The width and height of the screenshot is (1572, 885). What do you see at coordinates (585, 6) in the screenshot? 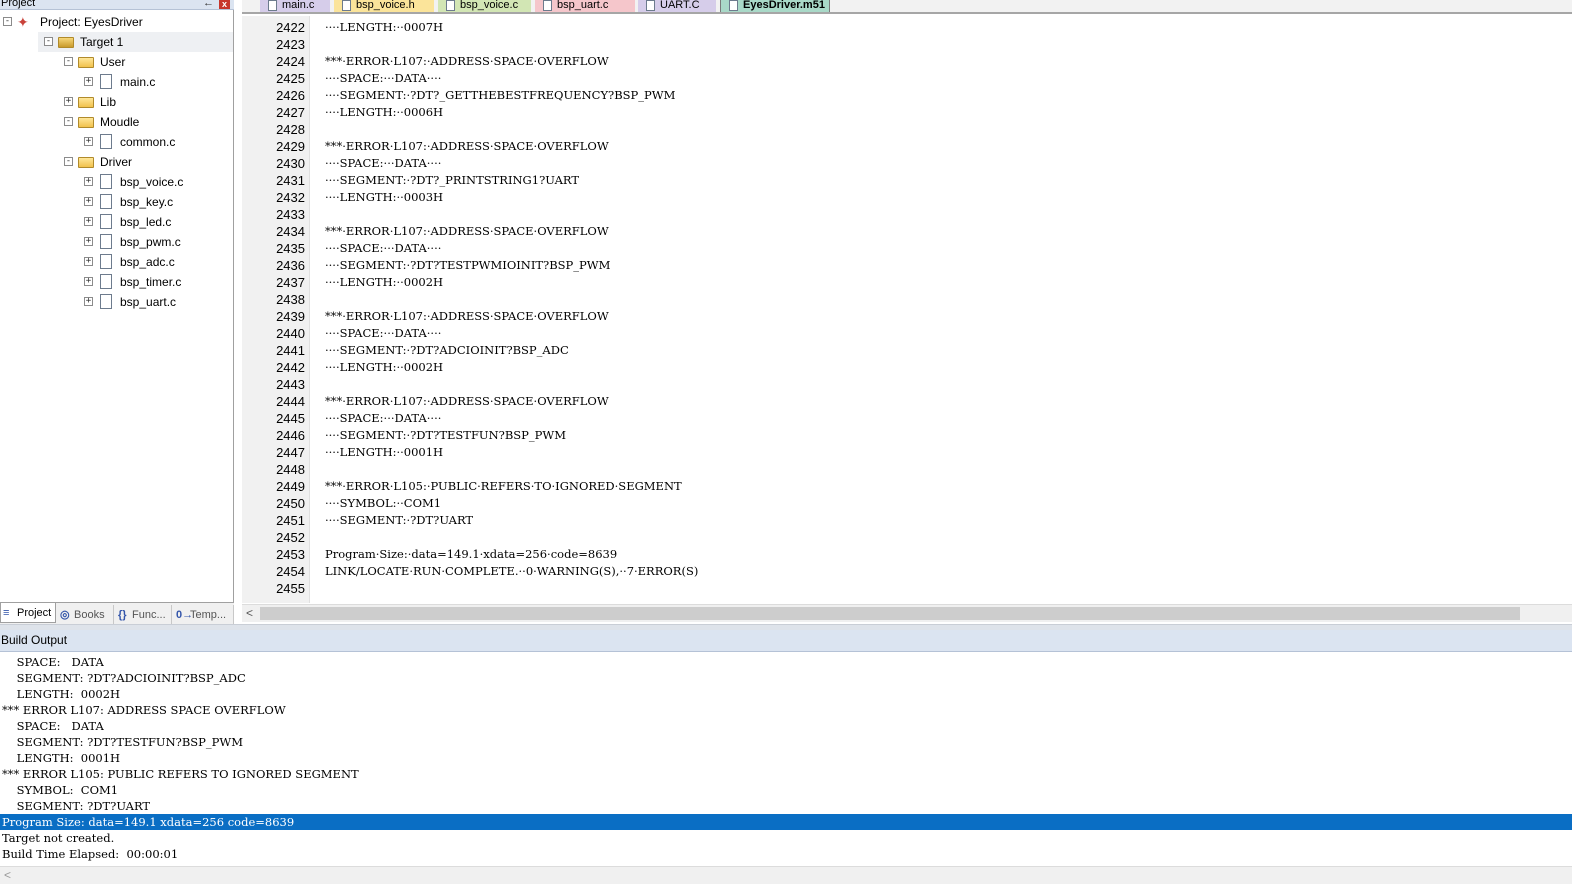
I see `editor-tab-bsp_uart-c: bsp_uart.c` at bounding box center [585, 6].